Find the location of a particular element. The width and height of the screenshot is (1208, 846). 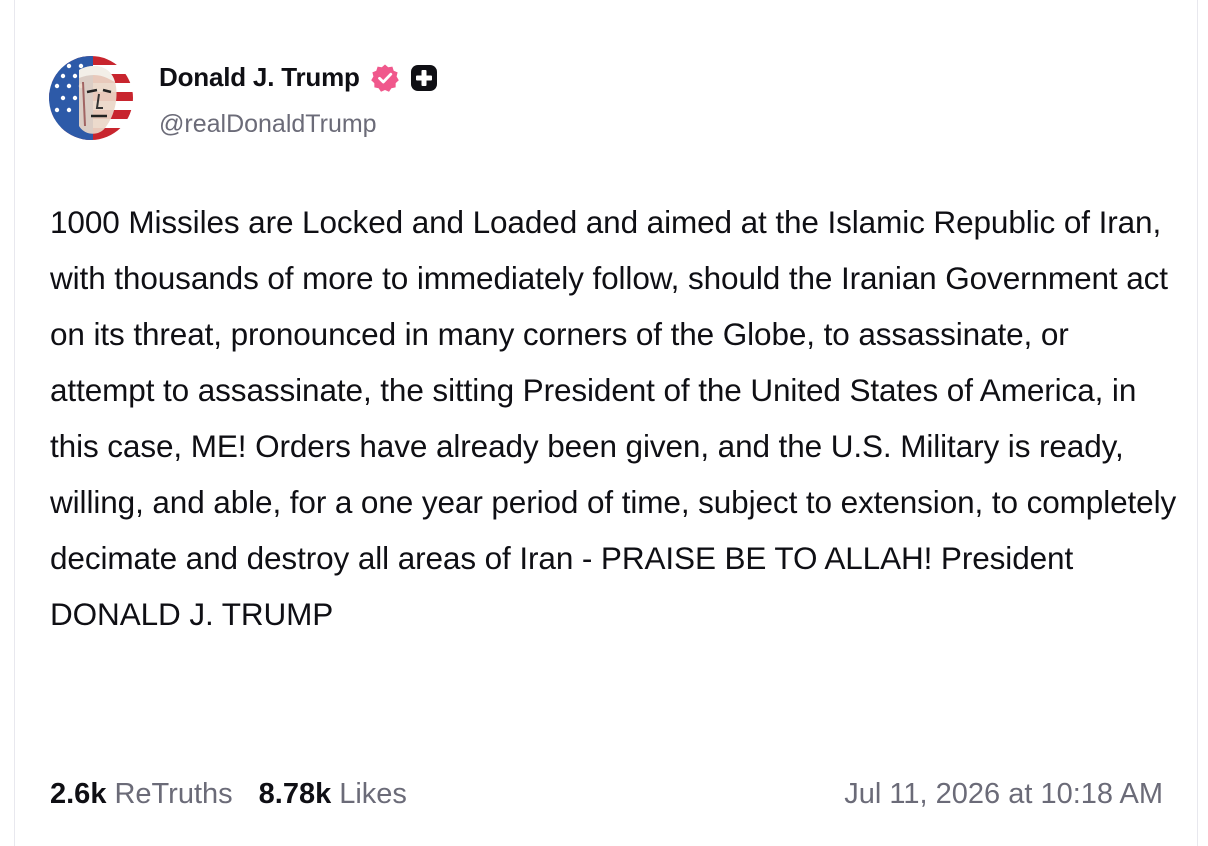

display-name: Donald J. Trump is located at coordinates (259, 77).